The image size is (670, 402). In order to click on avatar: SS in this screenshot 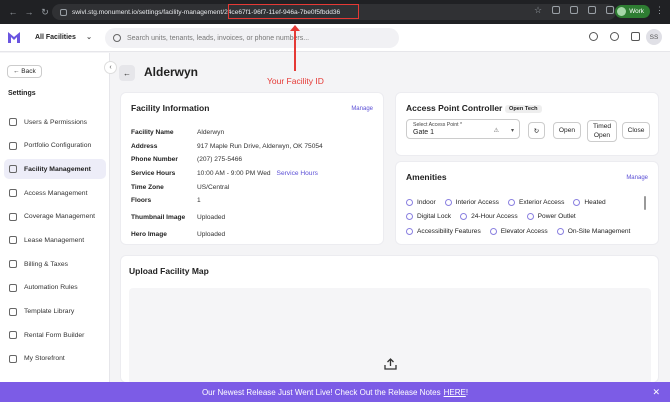, I will do `click(654, 37)`.